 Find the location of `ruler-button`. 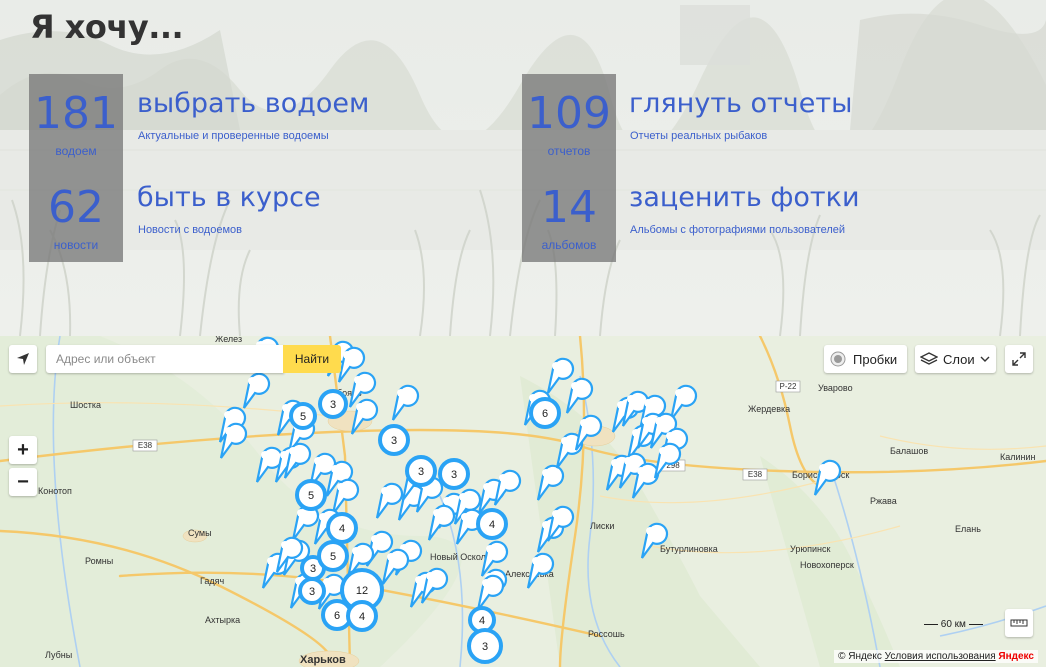

ruler-button is located at coordinates (1019, 623).